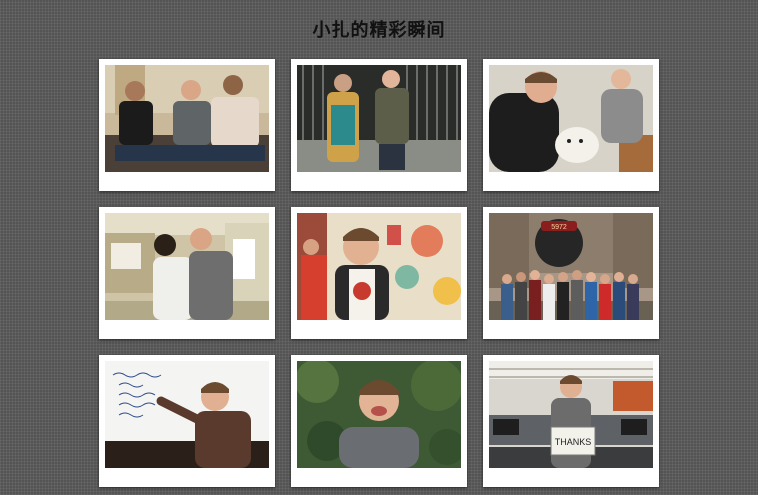 The image size is (758, 495). What do you see at coordinates (379, 414) in the screenshot?
I see `photo-laughing-outdoors` at bounding box center [379, 414].